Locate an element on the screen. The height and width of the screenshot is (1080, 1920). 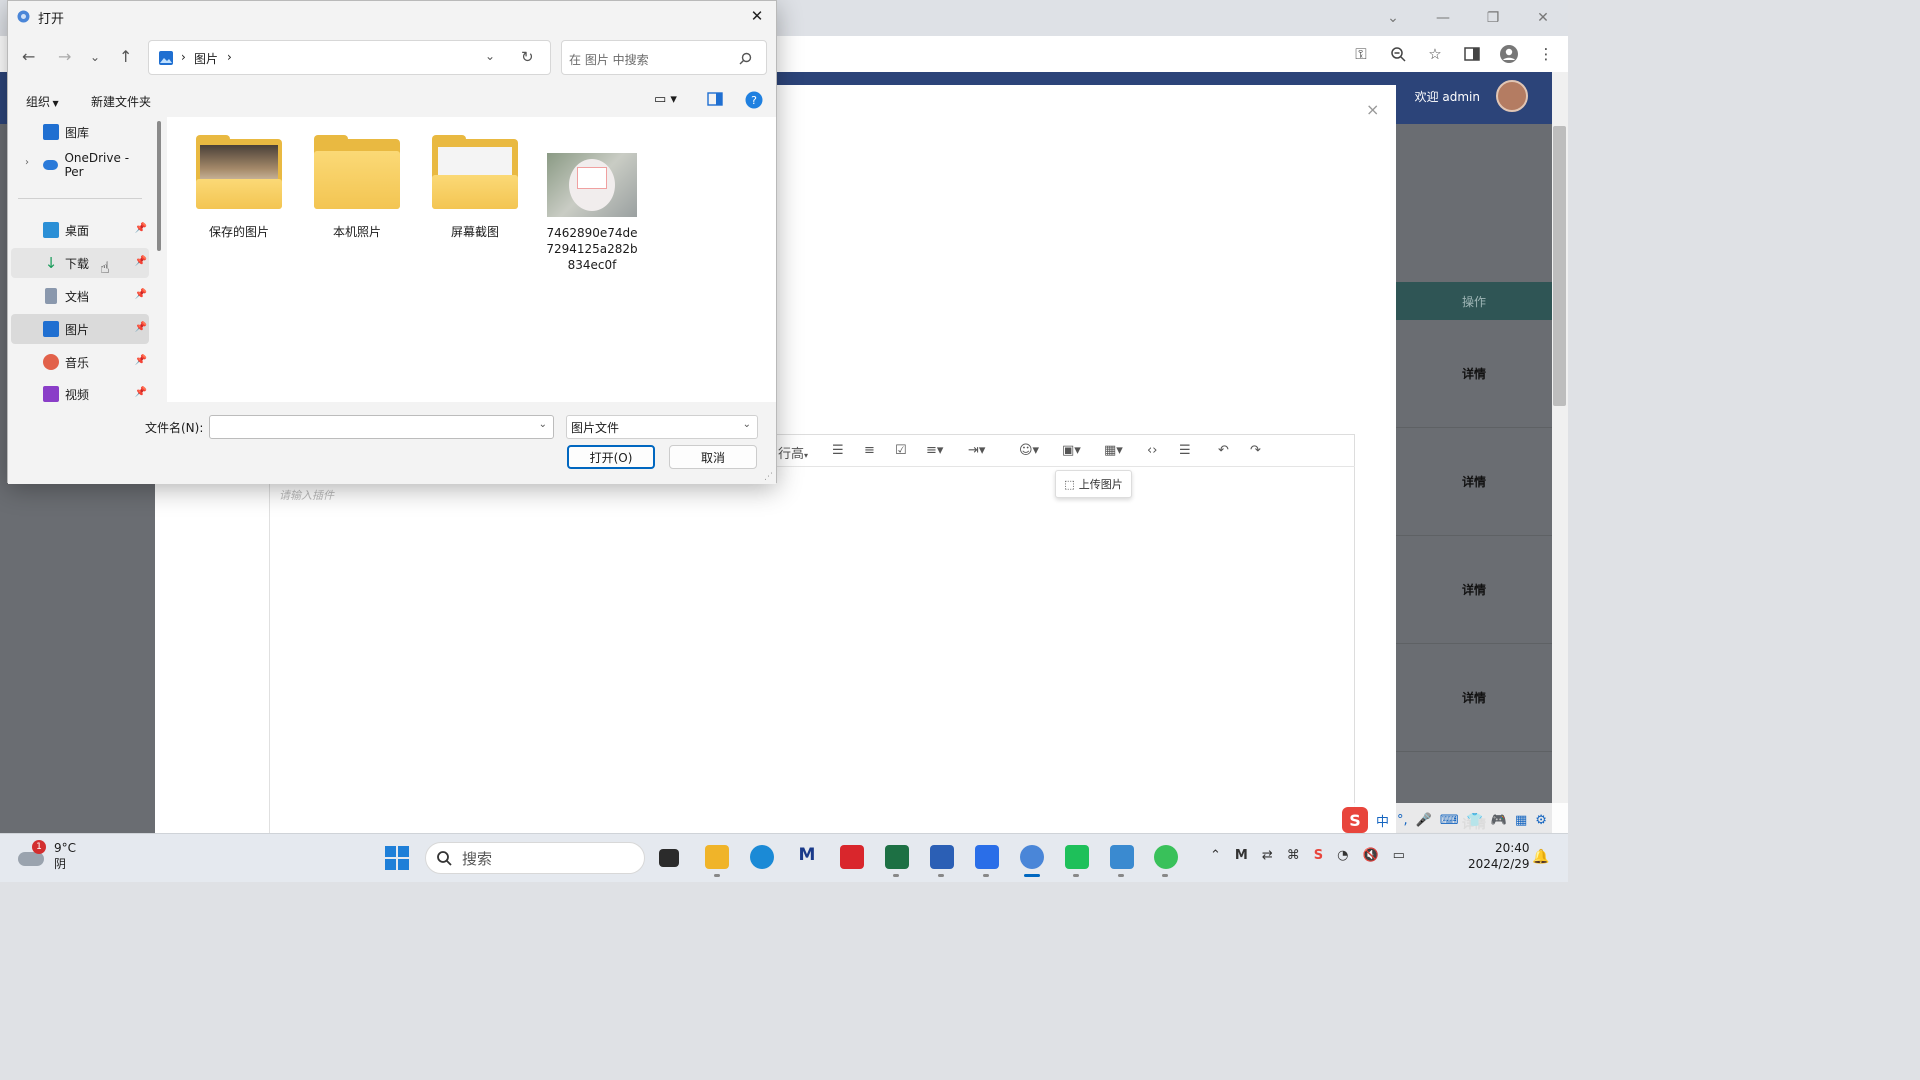
mindmaster-icon: M is located at coordinates (807, 857).